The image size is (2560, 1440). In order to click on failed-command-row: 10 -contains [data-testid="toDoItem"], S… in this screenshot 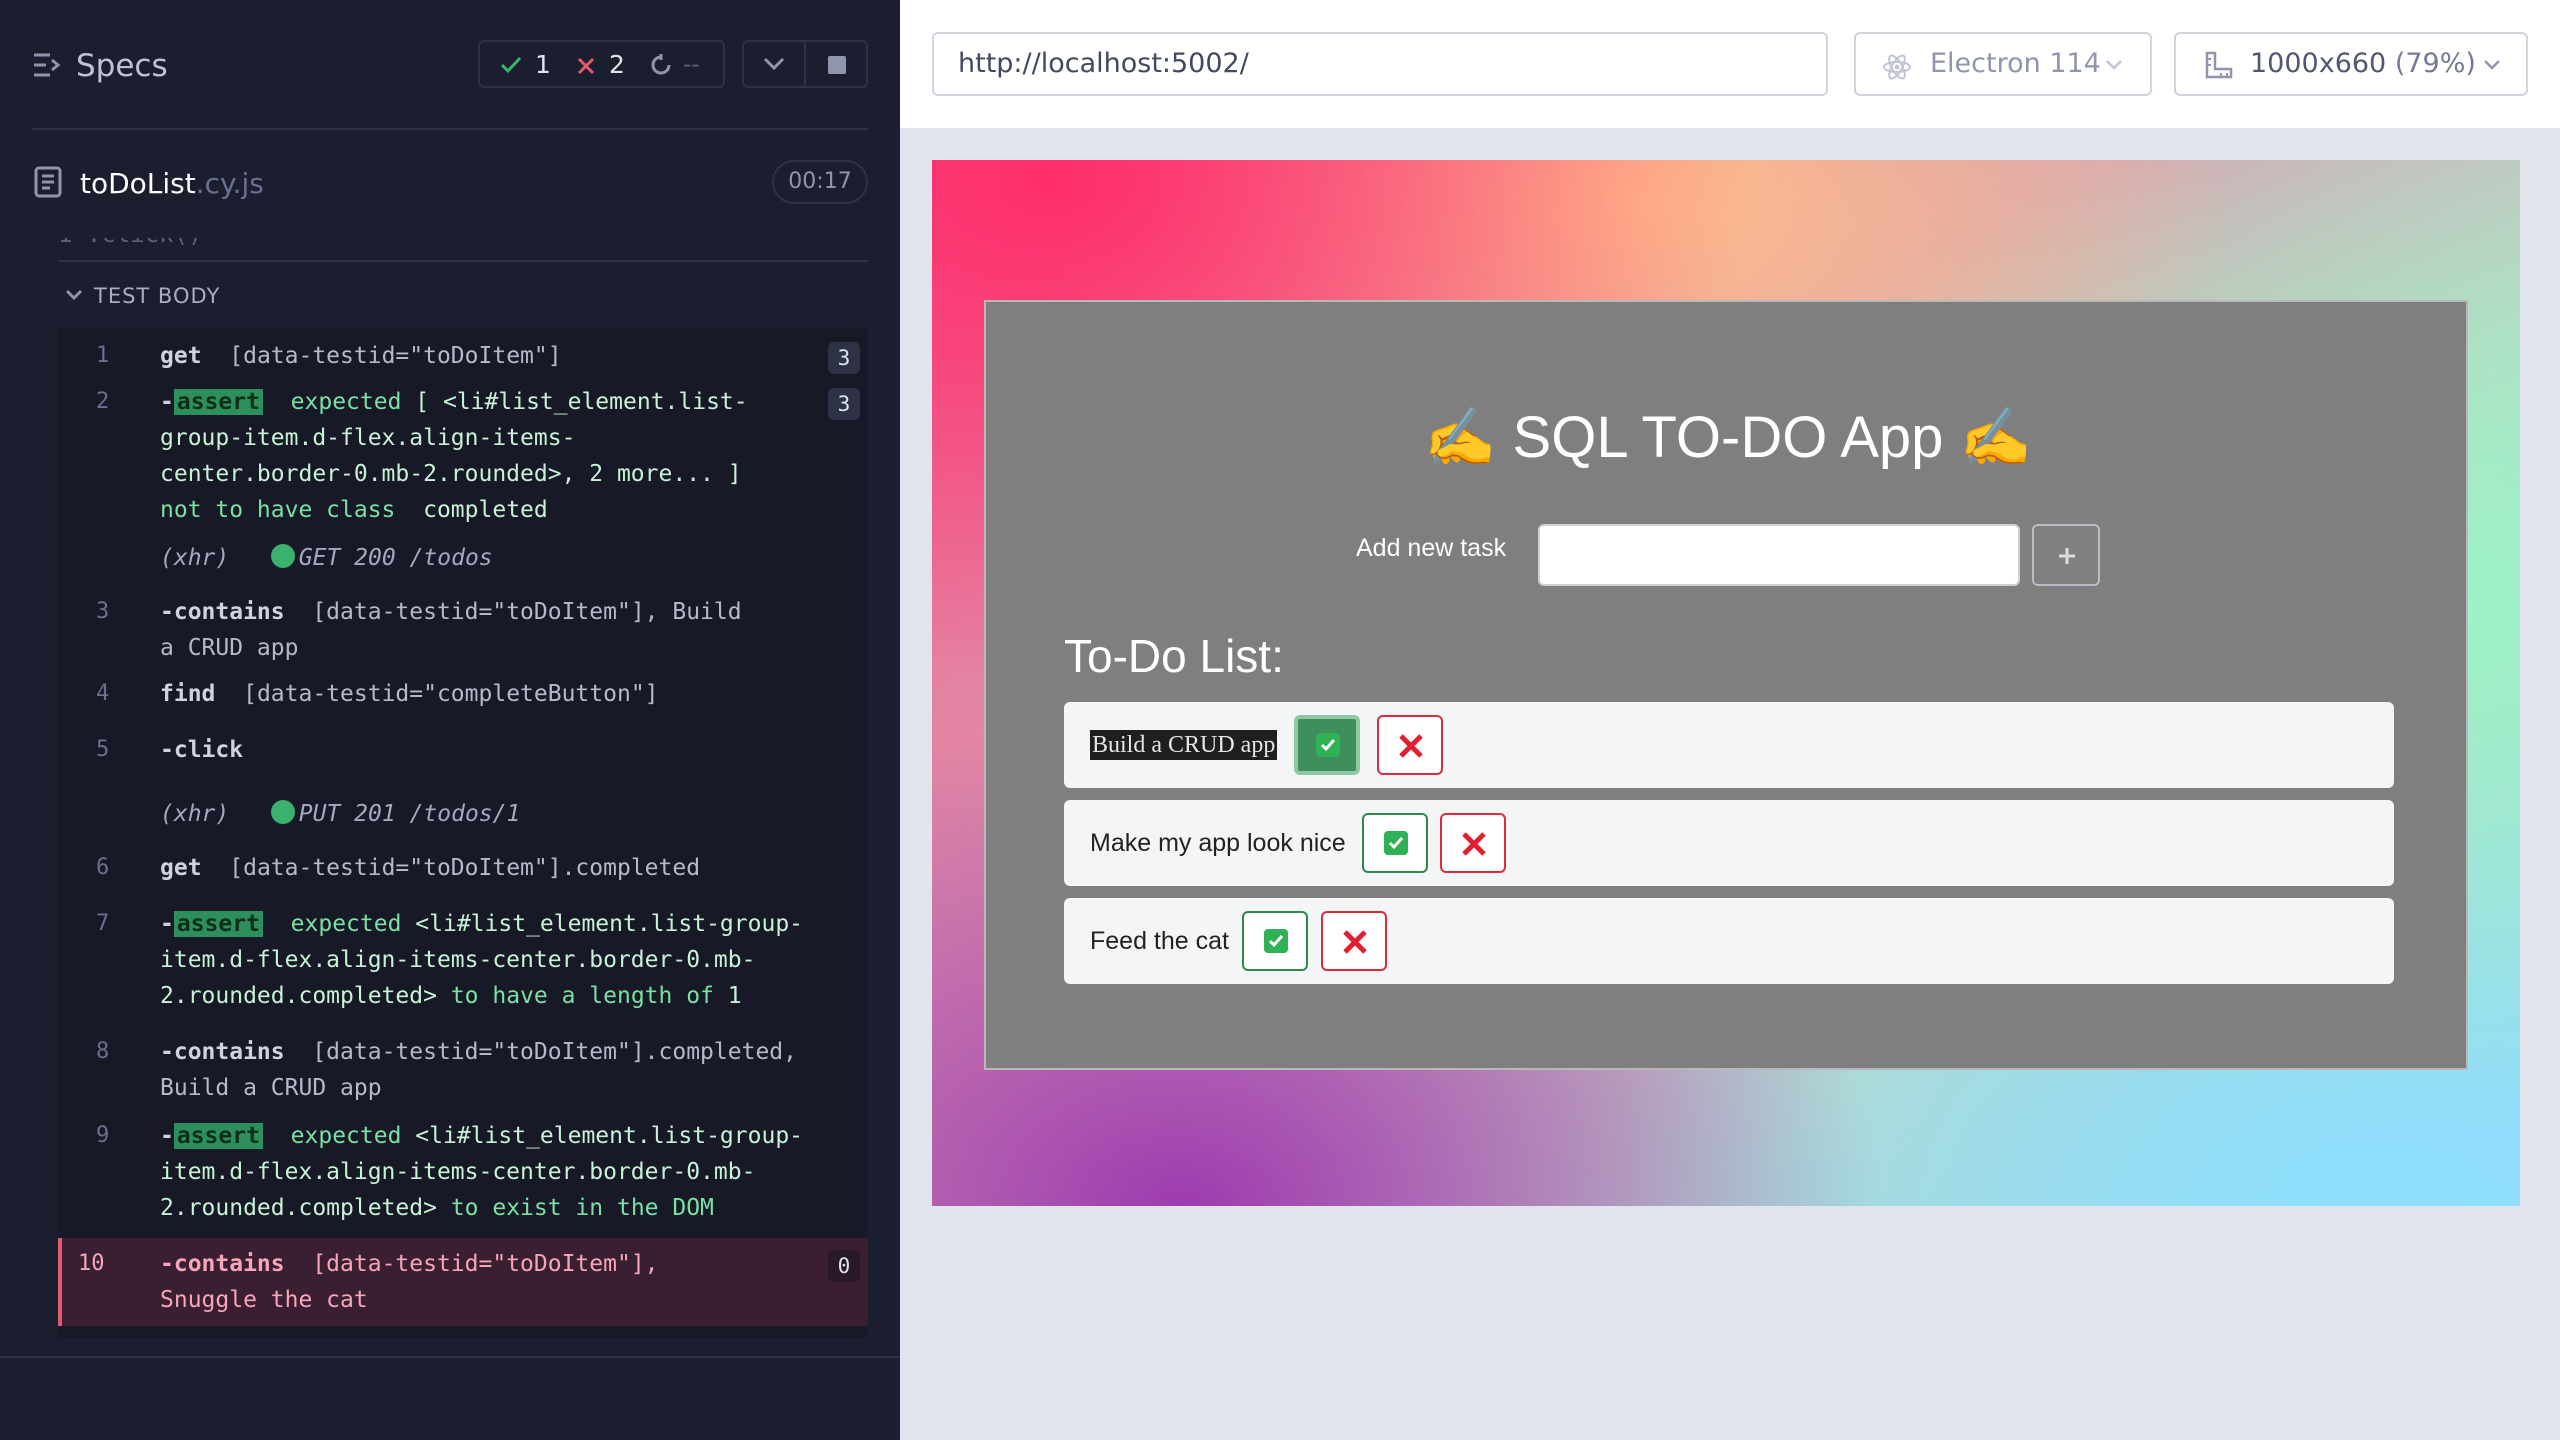, I will do `click(463, 1282)`.